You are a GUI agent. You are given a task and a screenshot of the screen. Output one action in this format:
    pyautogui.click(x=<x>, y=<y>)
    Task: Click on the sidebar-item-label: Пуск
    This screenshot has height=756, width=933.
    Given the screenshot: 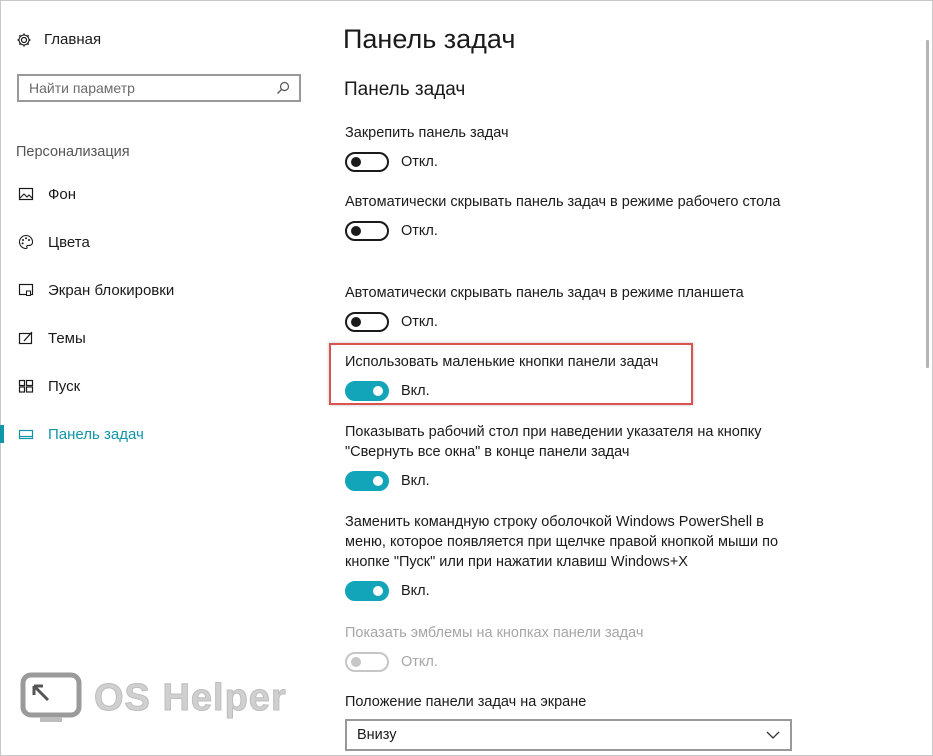 What is the action you would take?
    pyautogui.click(x=64, y=386)
    